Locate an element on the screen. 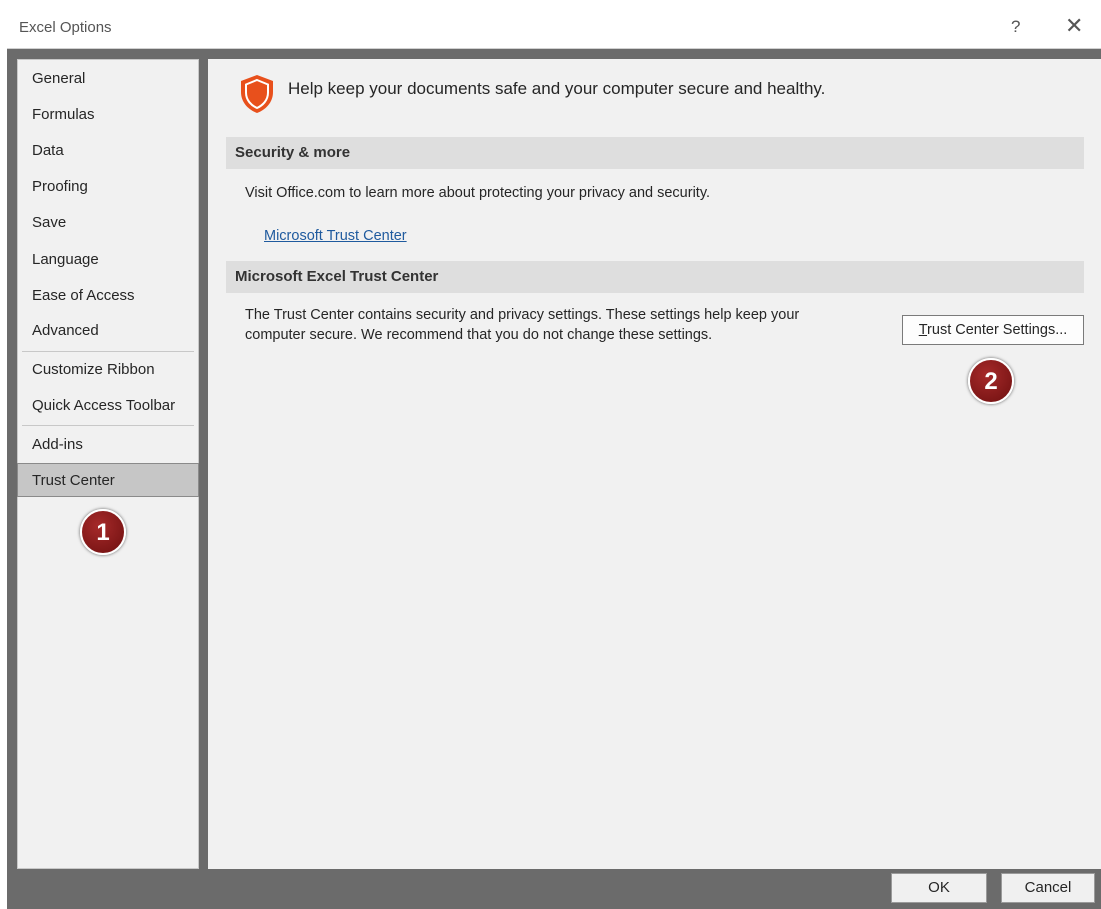 The image size is (1101, 909). shield-icon is located at coordinates (257, 94).